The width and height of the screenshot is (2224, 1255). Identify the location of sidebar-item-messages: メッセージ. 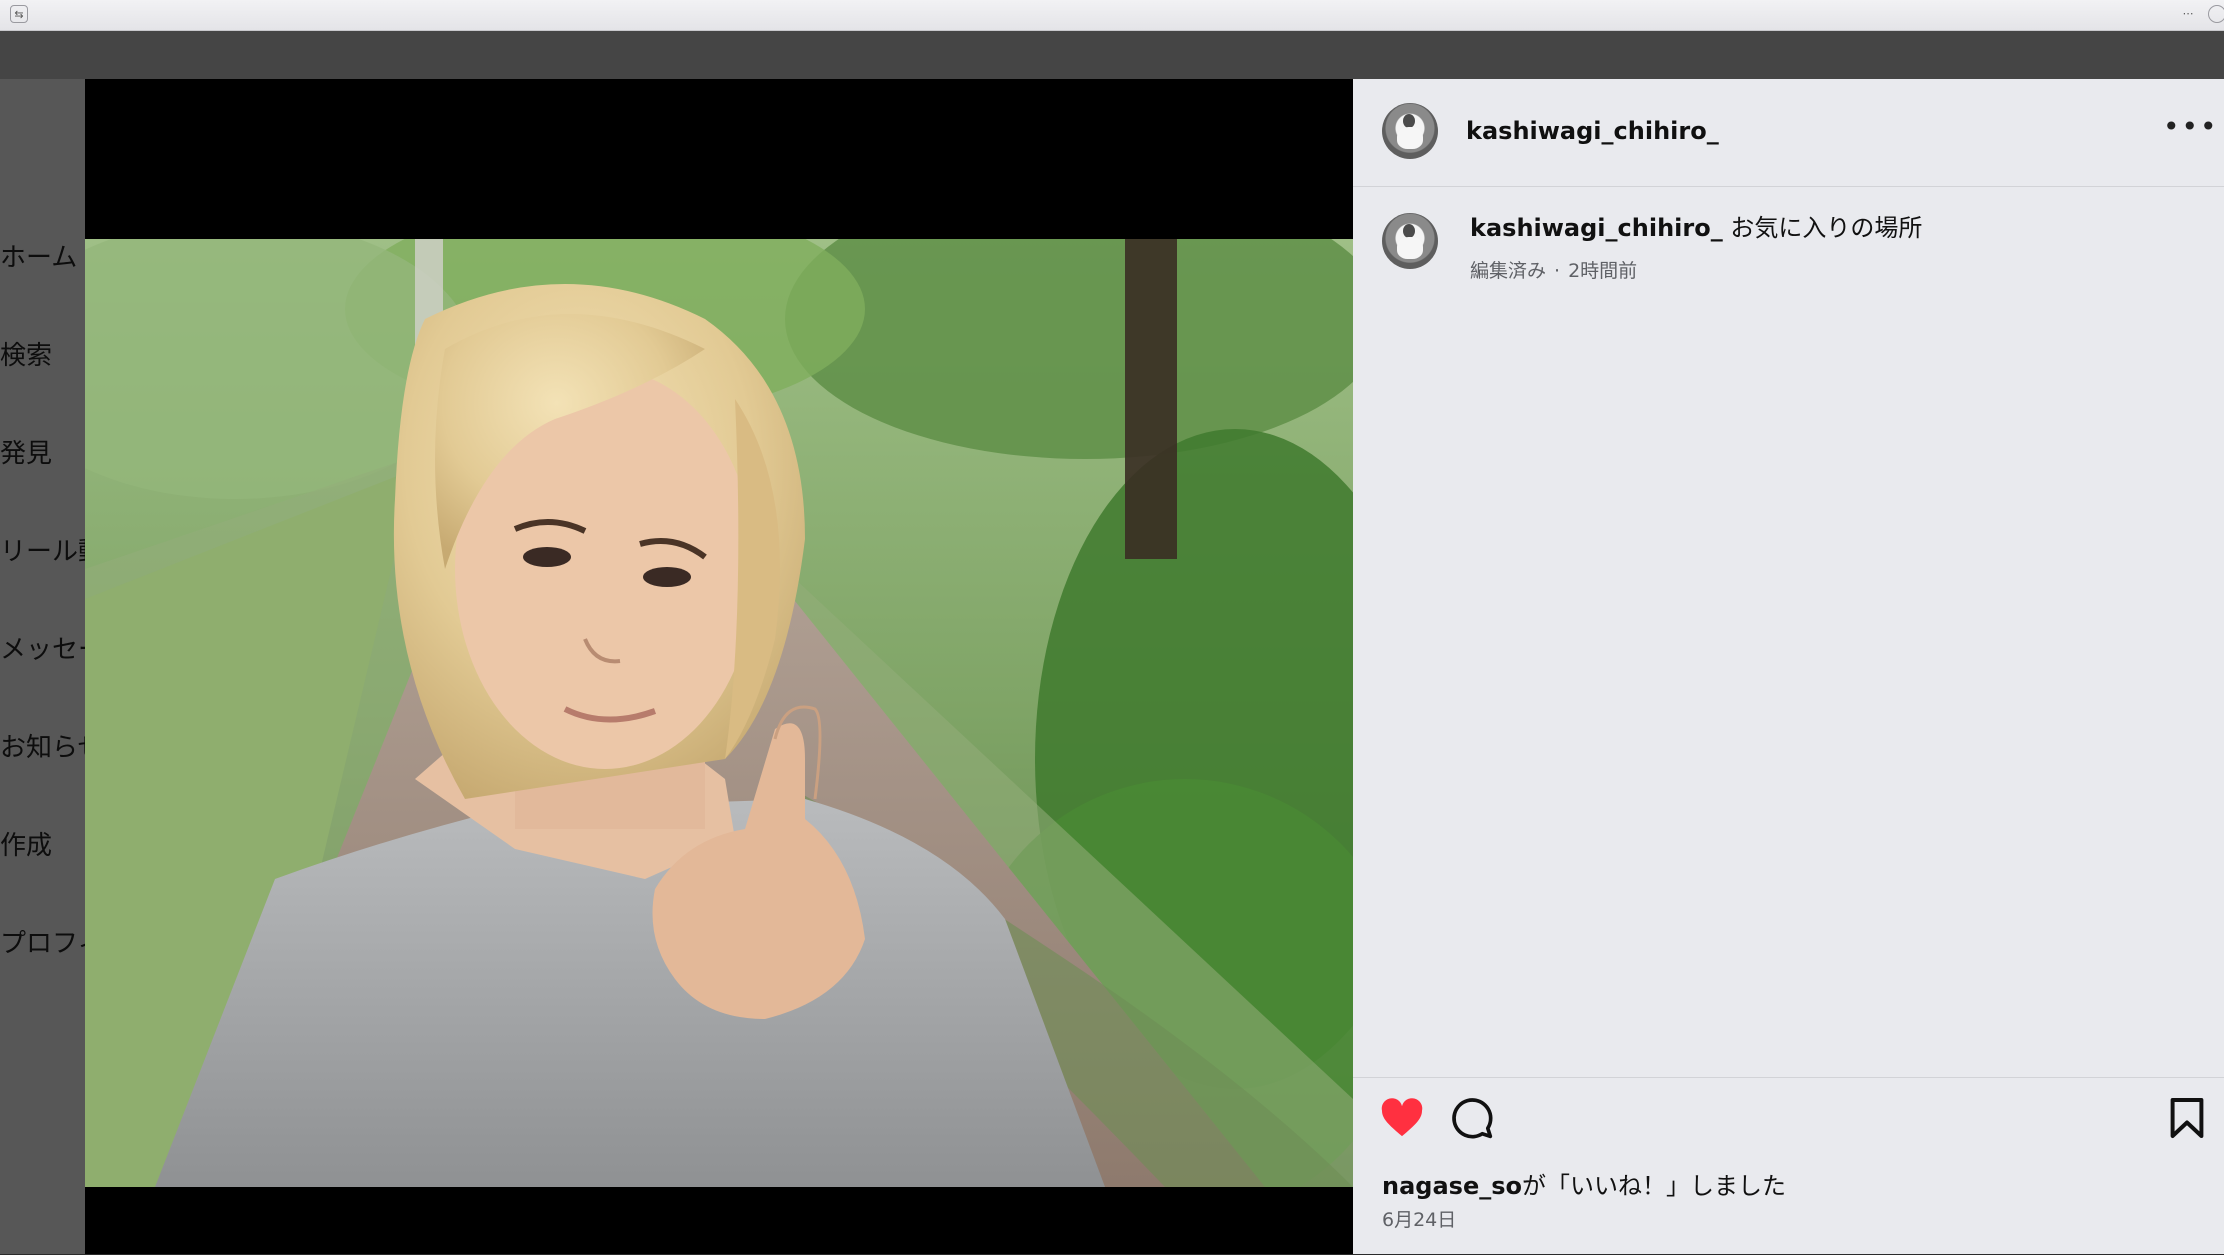
(42, 650).